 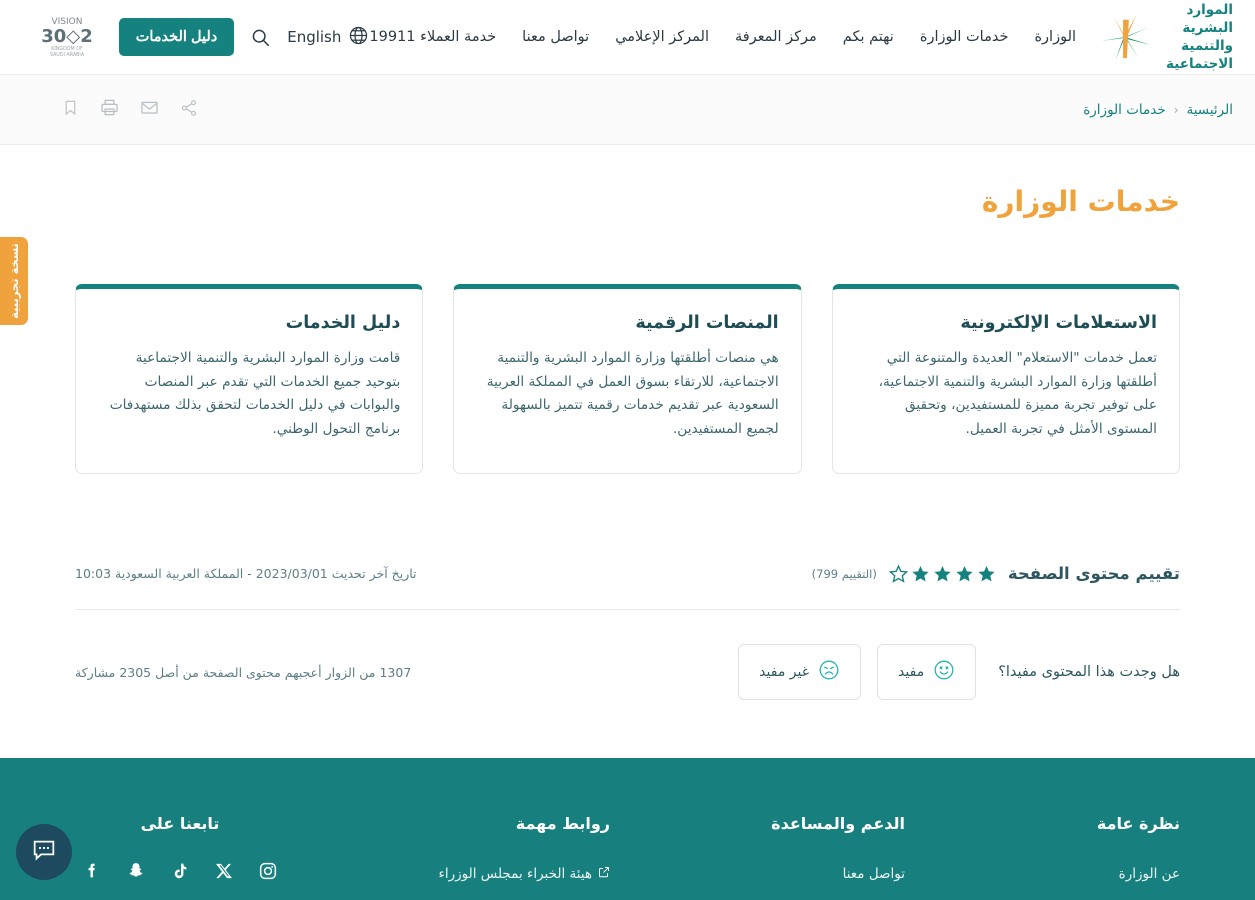 I want to click on nav-item-ministry: الوزارة, so click(x=1055, y=37).